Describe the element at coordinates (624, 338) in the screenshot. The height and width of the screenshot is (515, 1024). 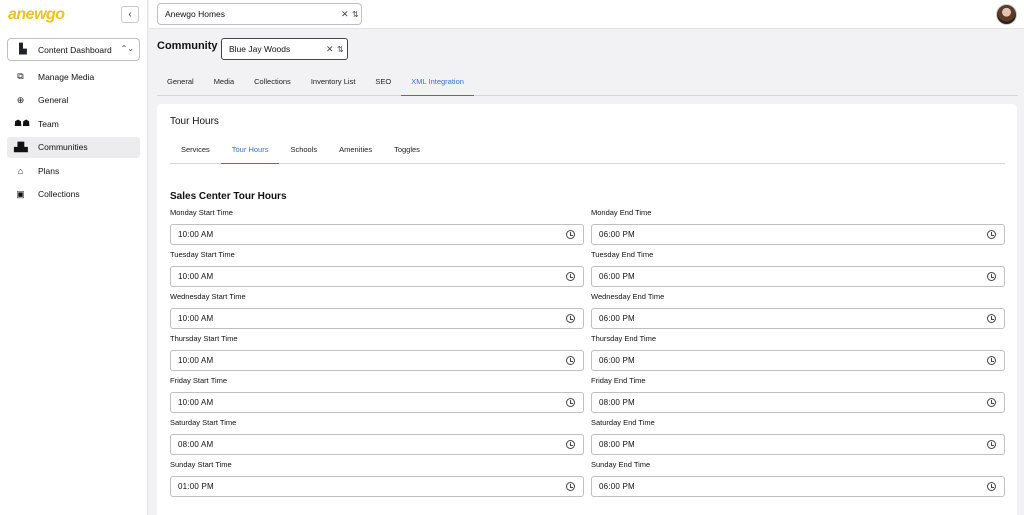
I see `field-label: Thursday End Time` at that location.